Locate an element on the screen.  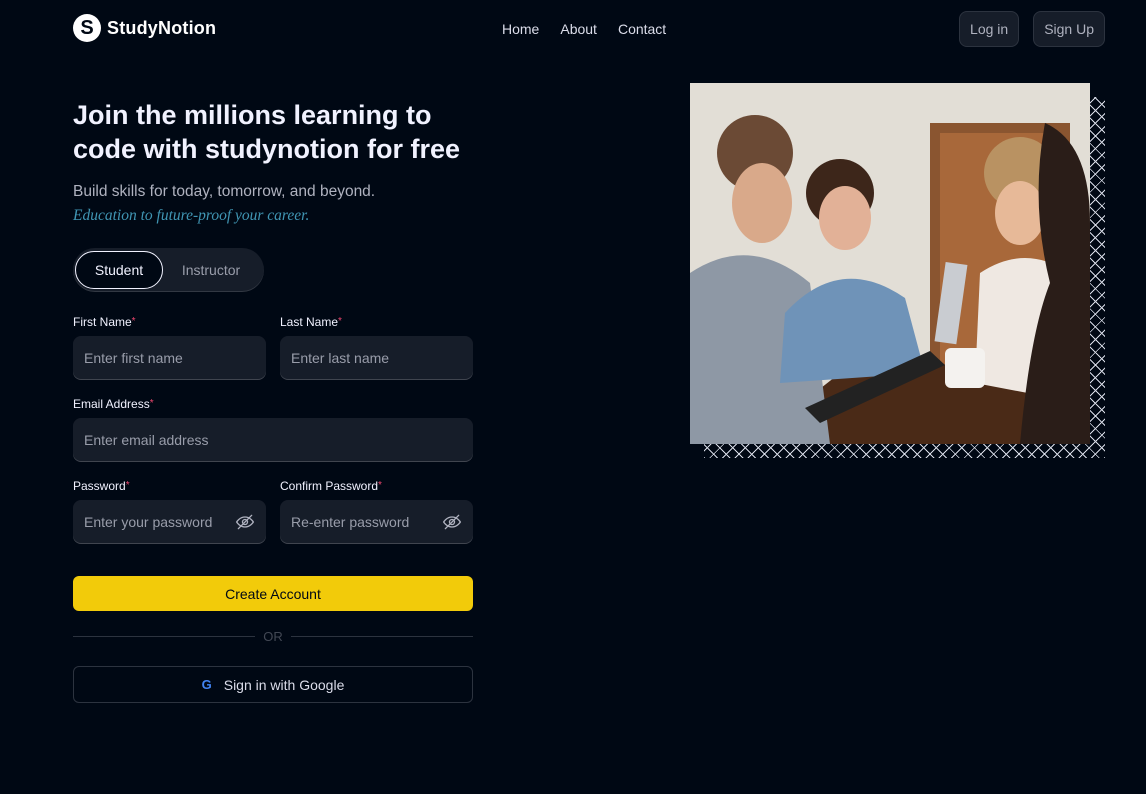
confirm-password-label: Confirm Password* is located at coordinates (331, 486).